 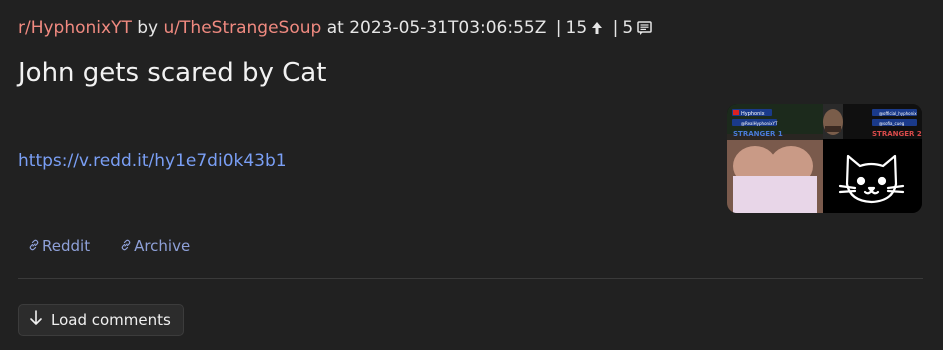 I want to click on load-comments-label: Load comments, so click(x=111, y=320).